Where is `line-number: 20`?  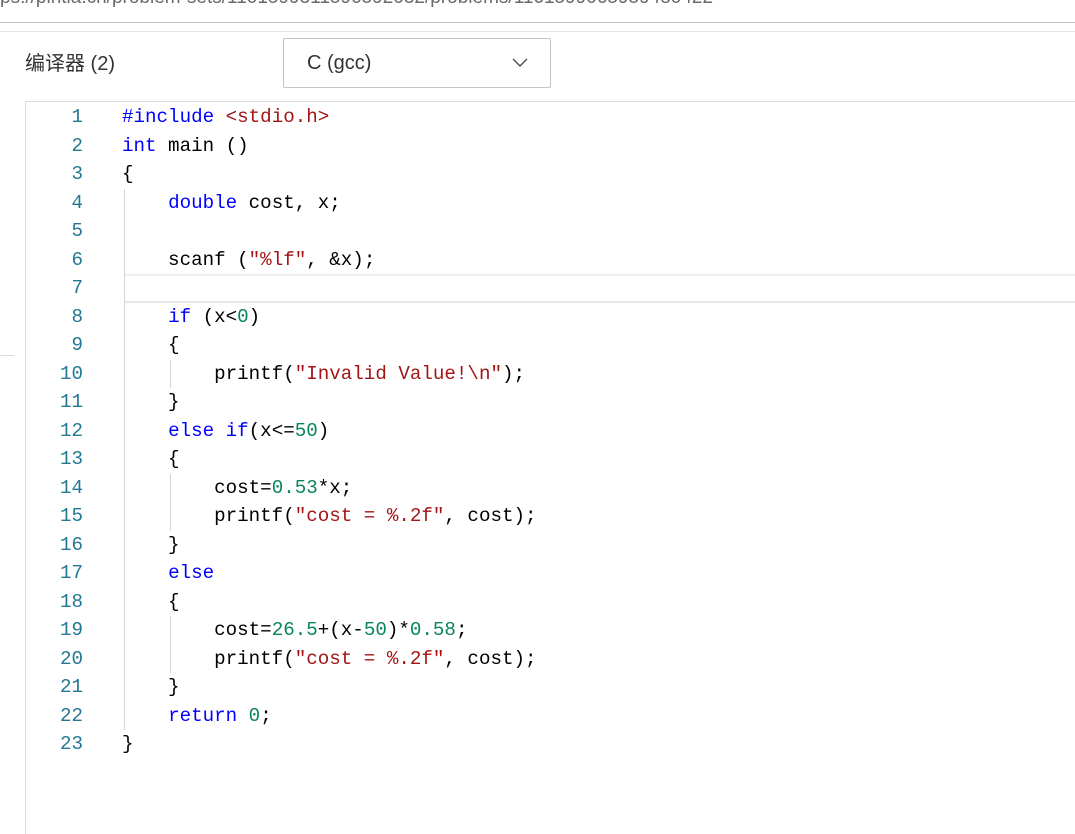
line-number: 20 is located at coordinates (71, 658).